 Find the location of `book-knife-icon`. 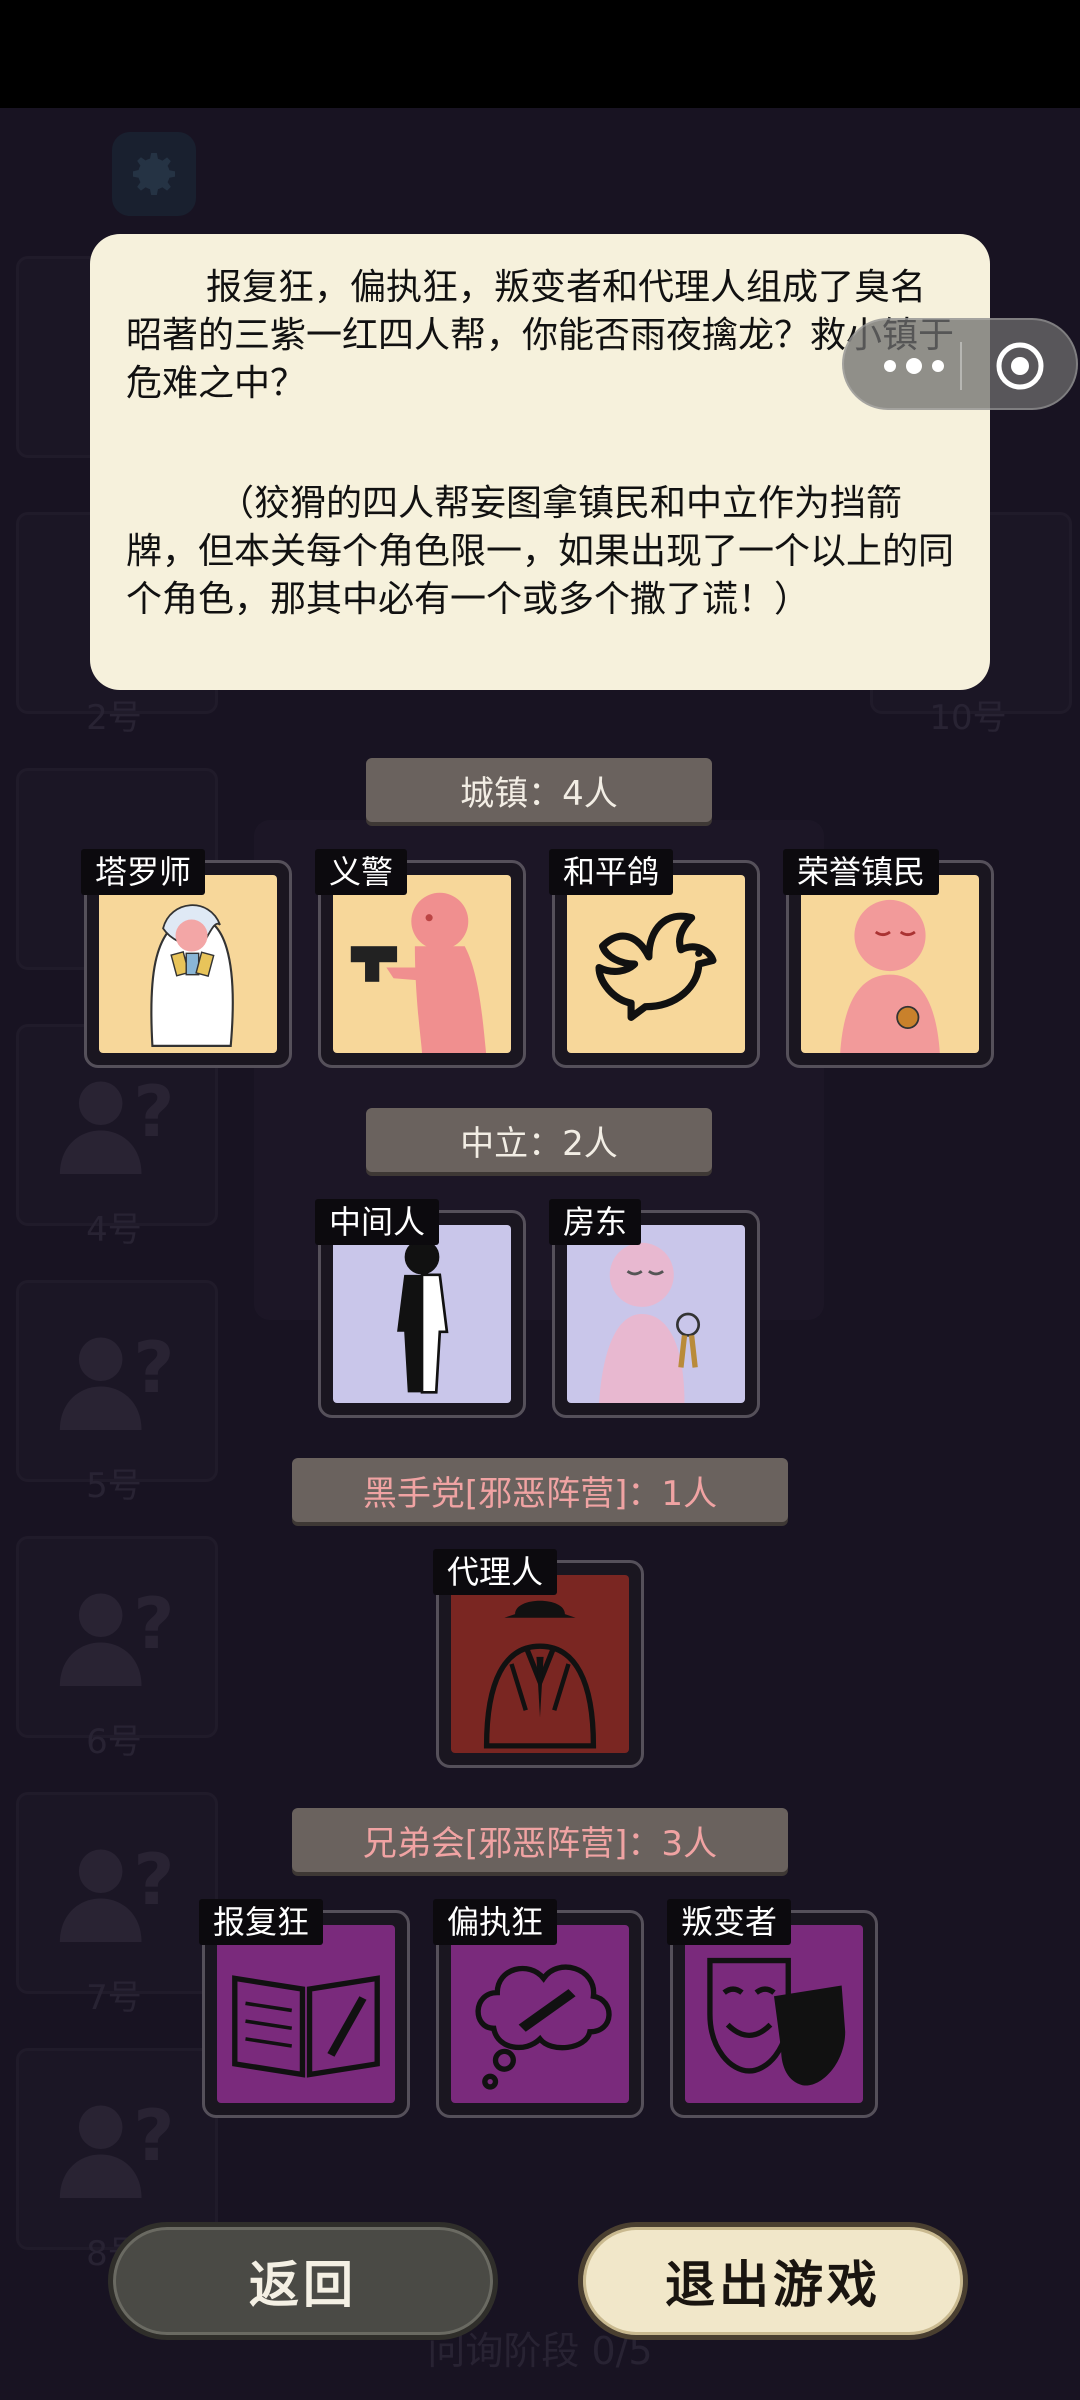

book-knife-icon is located at coordinates (306, 2014).